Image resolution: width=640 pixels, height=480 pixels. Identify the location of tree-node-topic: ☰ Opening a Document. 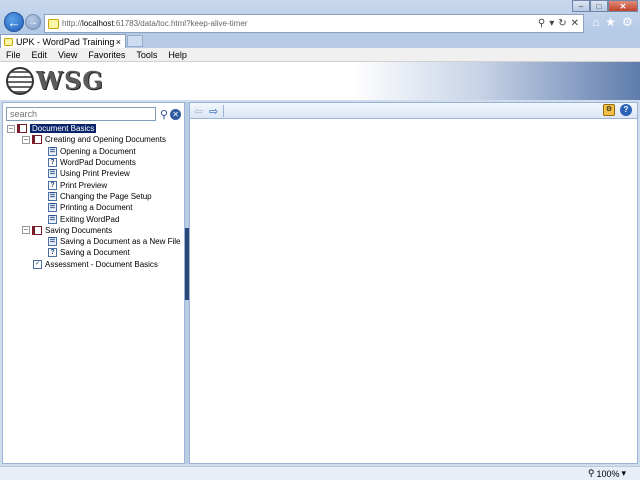
(96, 151).